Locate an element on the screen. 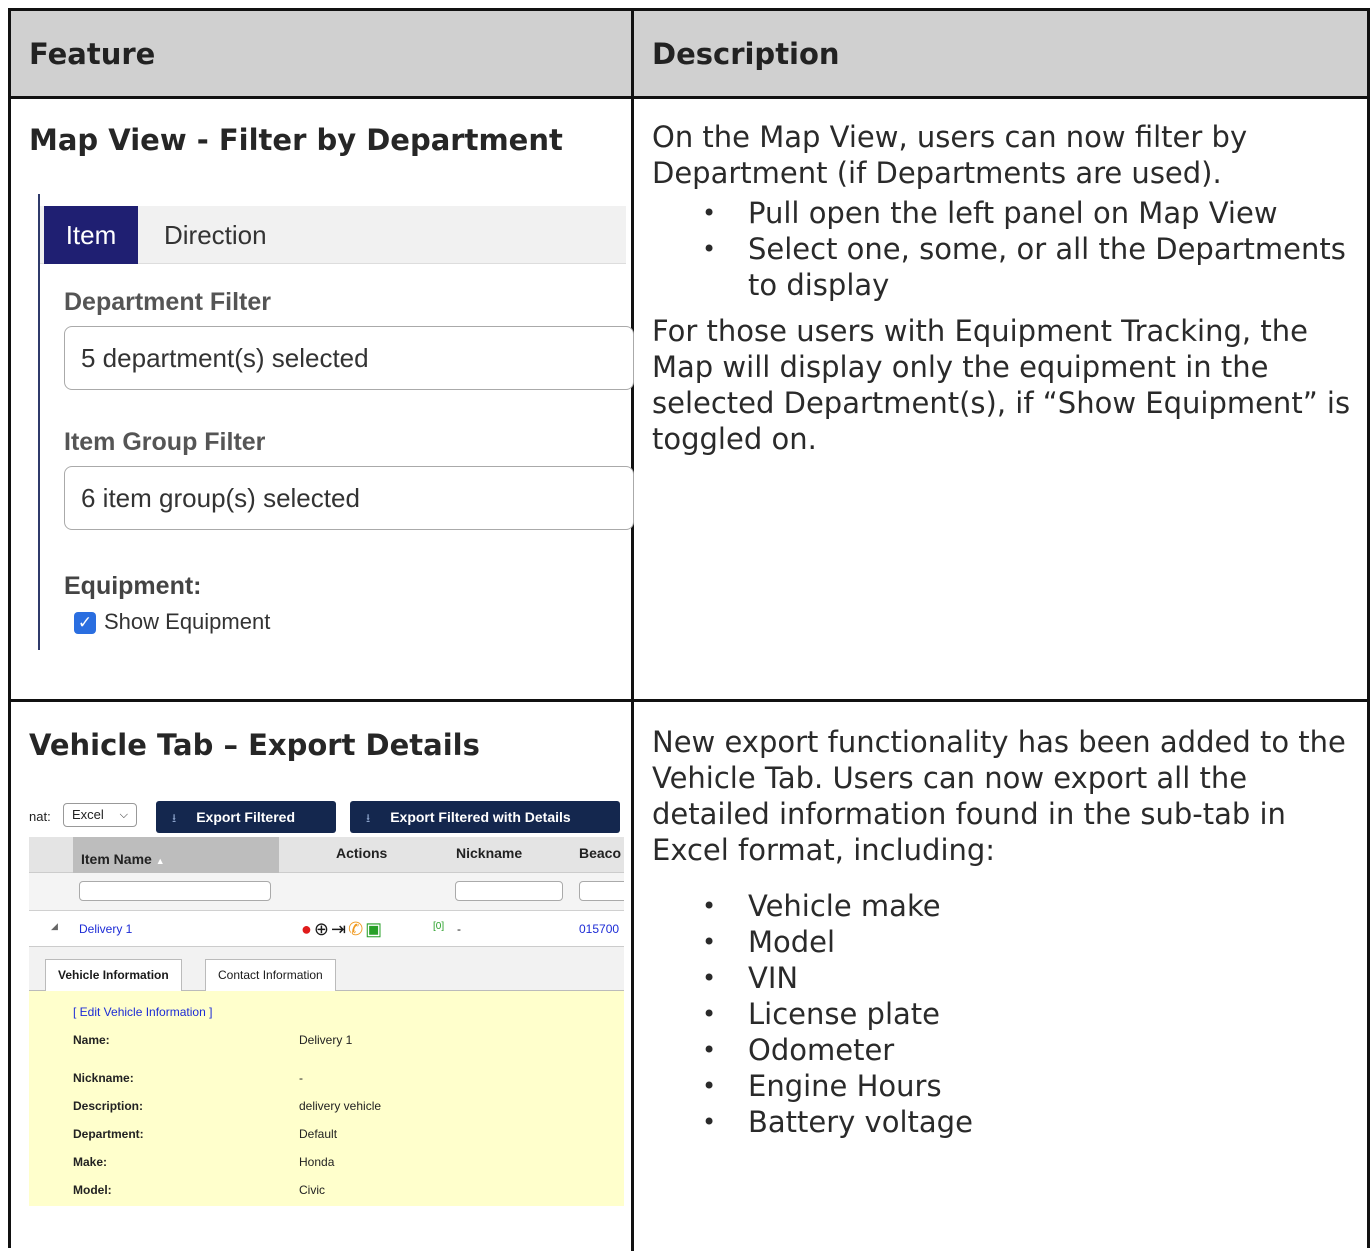 Image resolution: width=1372 pixels, height=1251 pixels. item-group-filter-label: Item Group Filter is located at coordinates (165, 442).